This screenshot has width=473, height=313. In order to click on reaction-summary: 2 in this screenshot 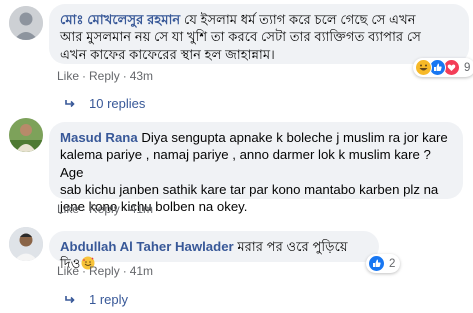, I will do `click(383, 263)`.